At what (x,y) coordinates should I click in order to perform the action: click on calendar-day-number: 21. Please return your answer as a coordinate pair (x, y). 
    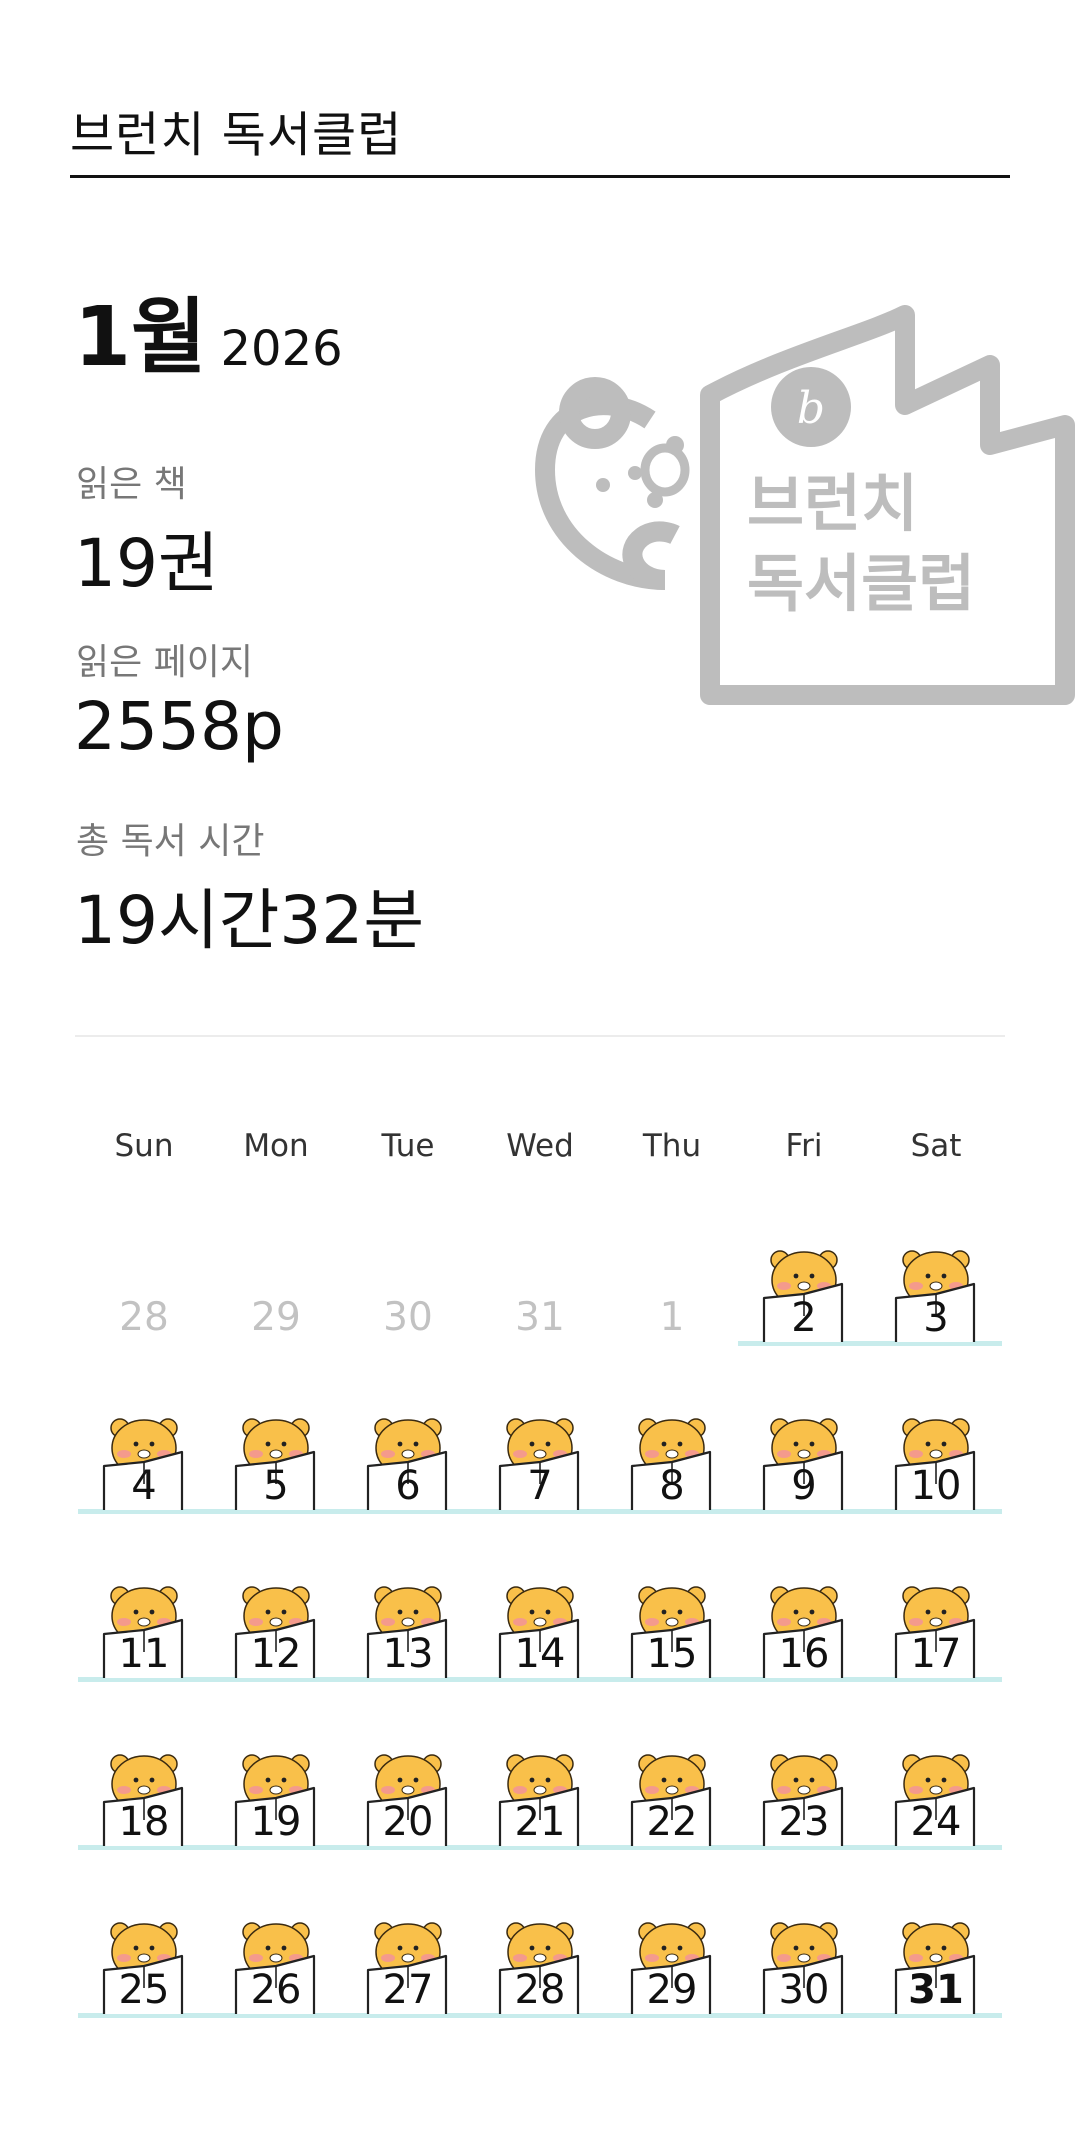
    Looking at the image, I should click on (540, 1822).